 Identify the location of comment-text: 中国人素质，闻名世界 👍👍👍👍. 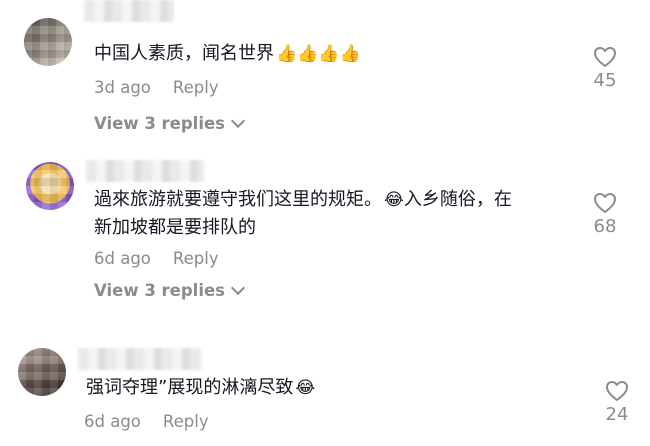
(227, 53).